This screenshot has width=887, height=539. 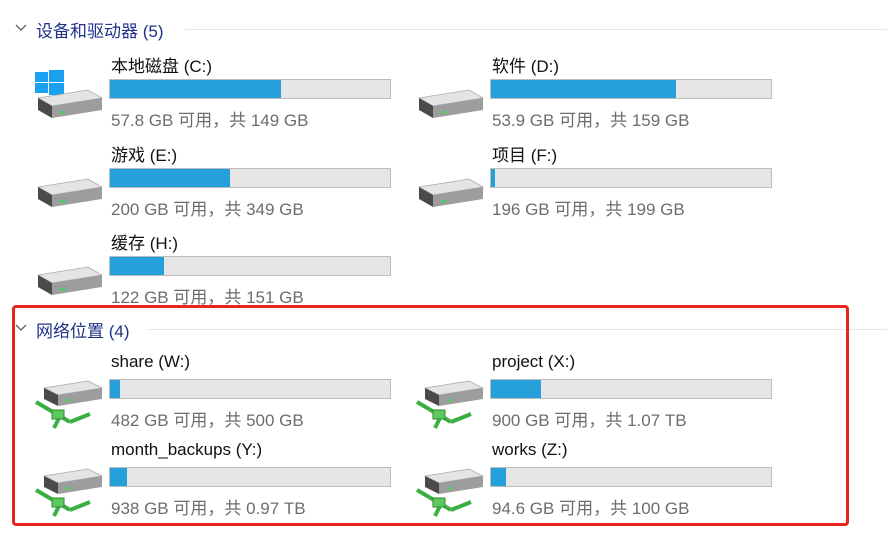 What do you see at coordinates (591, 508) in the screenshot?
I see `drive-free-space: 94.6 GB 可用，共 100 GB` at bounding box center [591, 508].